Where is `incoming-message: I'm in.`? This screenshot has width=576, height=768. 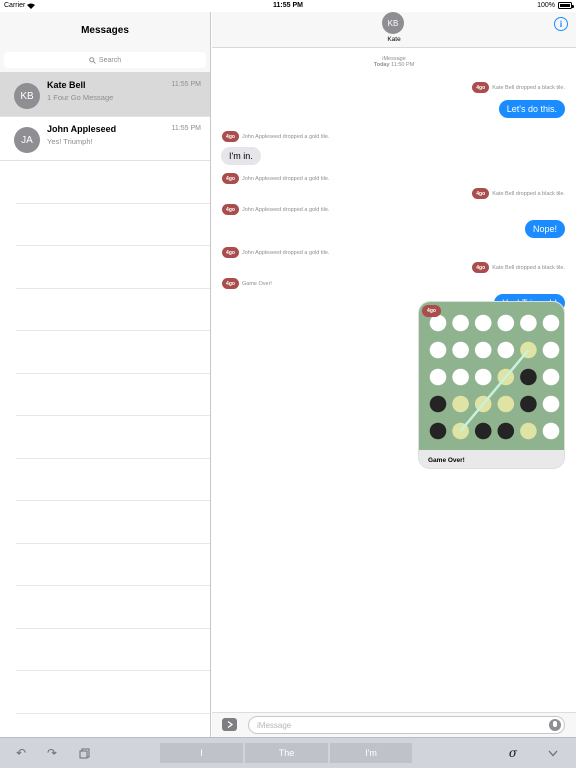
incoming-message: I'm in. is located at coordinates (241, 156).